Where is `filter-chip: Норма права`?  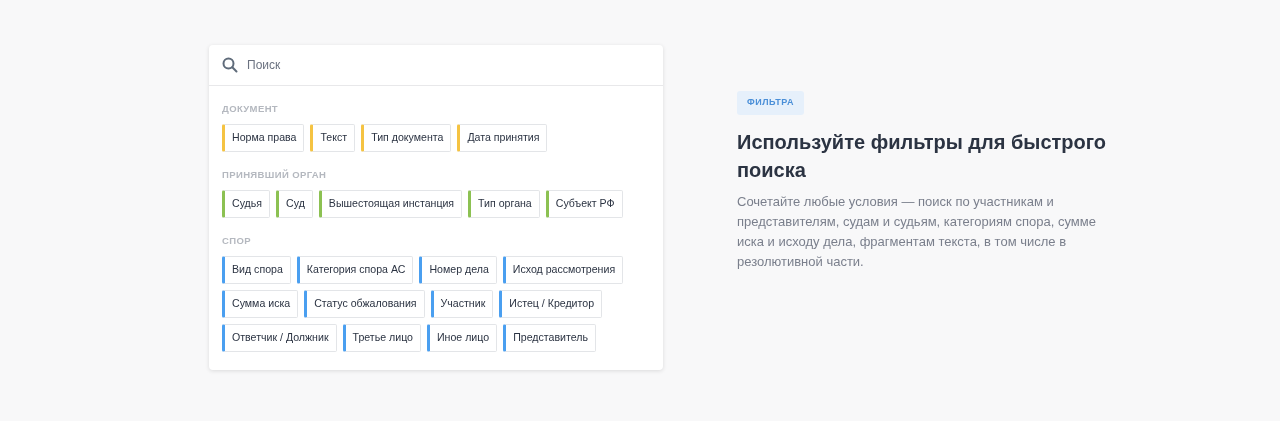 filter-chip: Норма права is located at coordinates (263, 138).